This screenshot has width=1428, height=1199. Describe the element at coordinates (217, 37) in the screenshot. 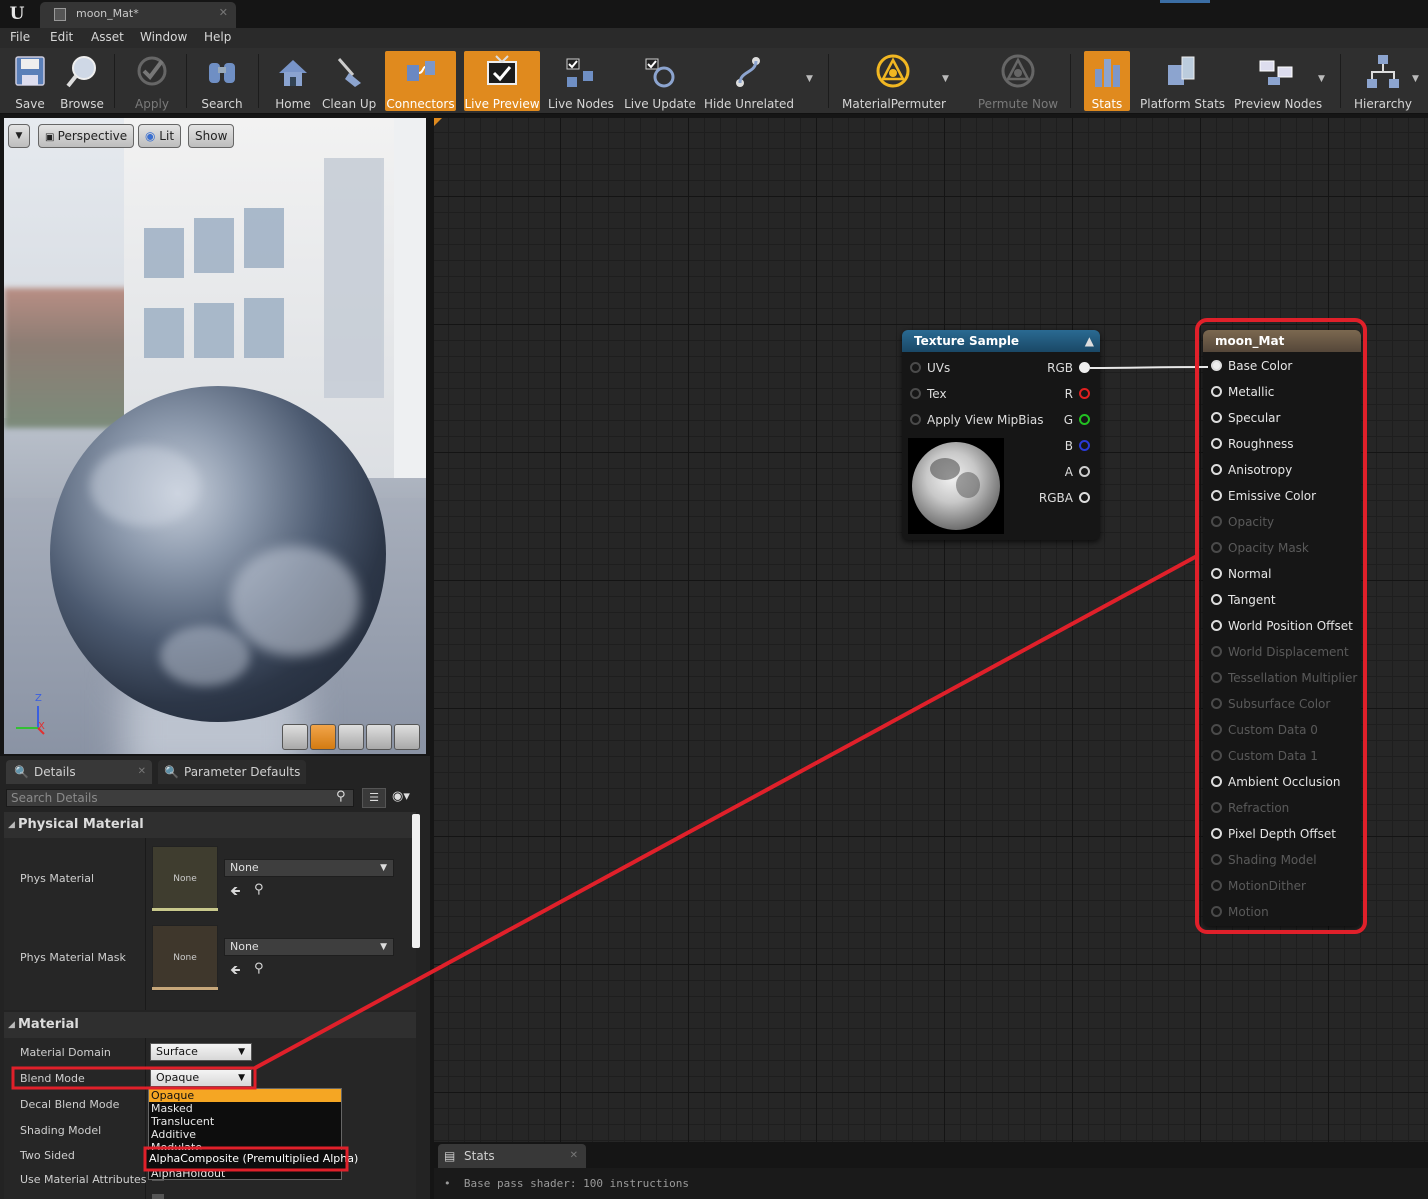

I see `menu-help: Help` at that location.